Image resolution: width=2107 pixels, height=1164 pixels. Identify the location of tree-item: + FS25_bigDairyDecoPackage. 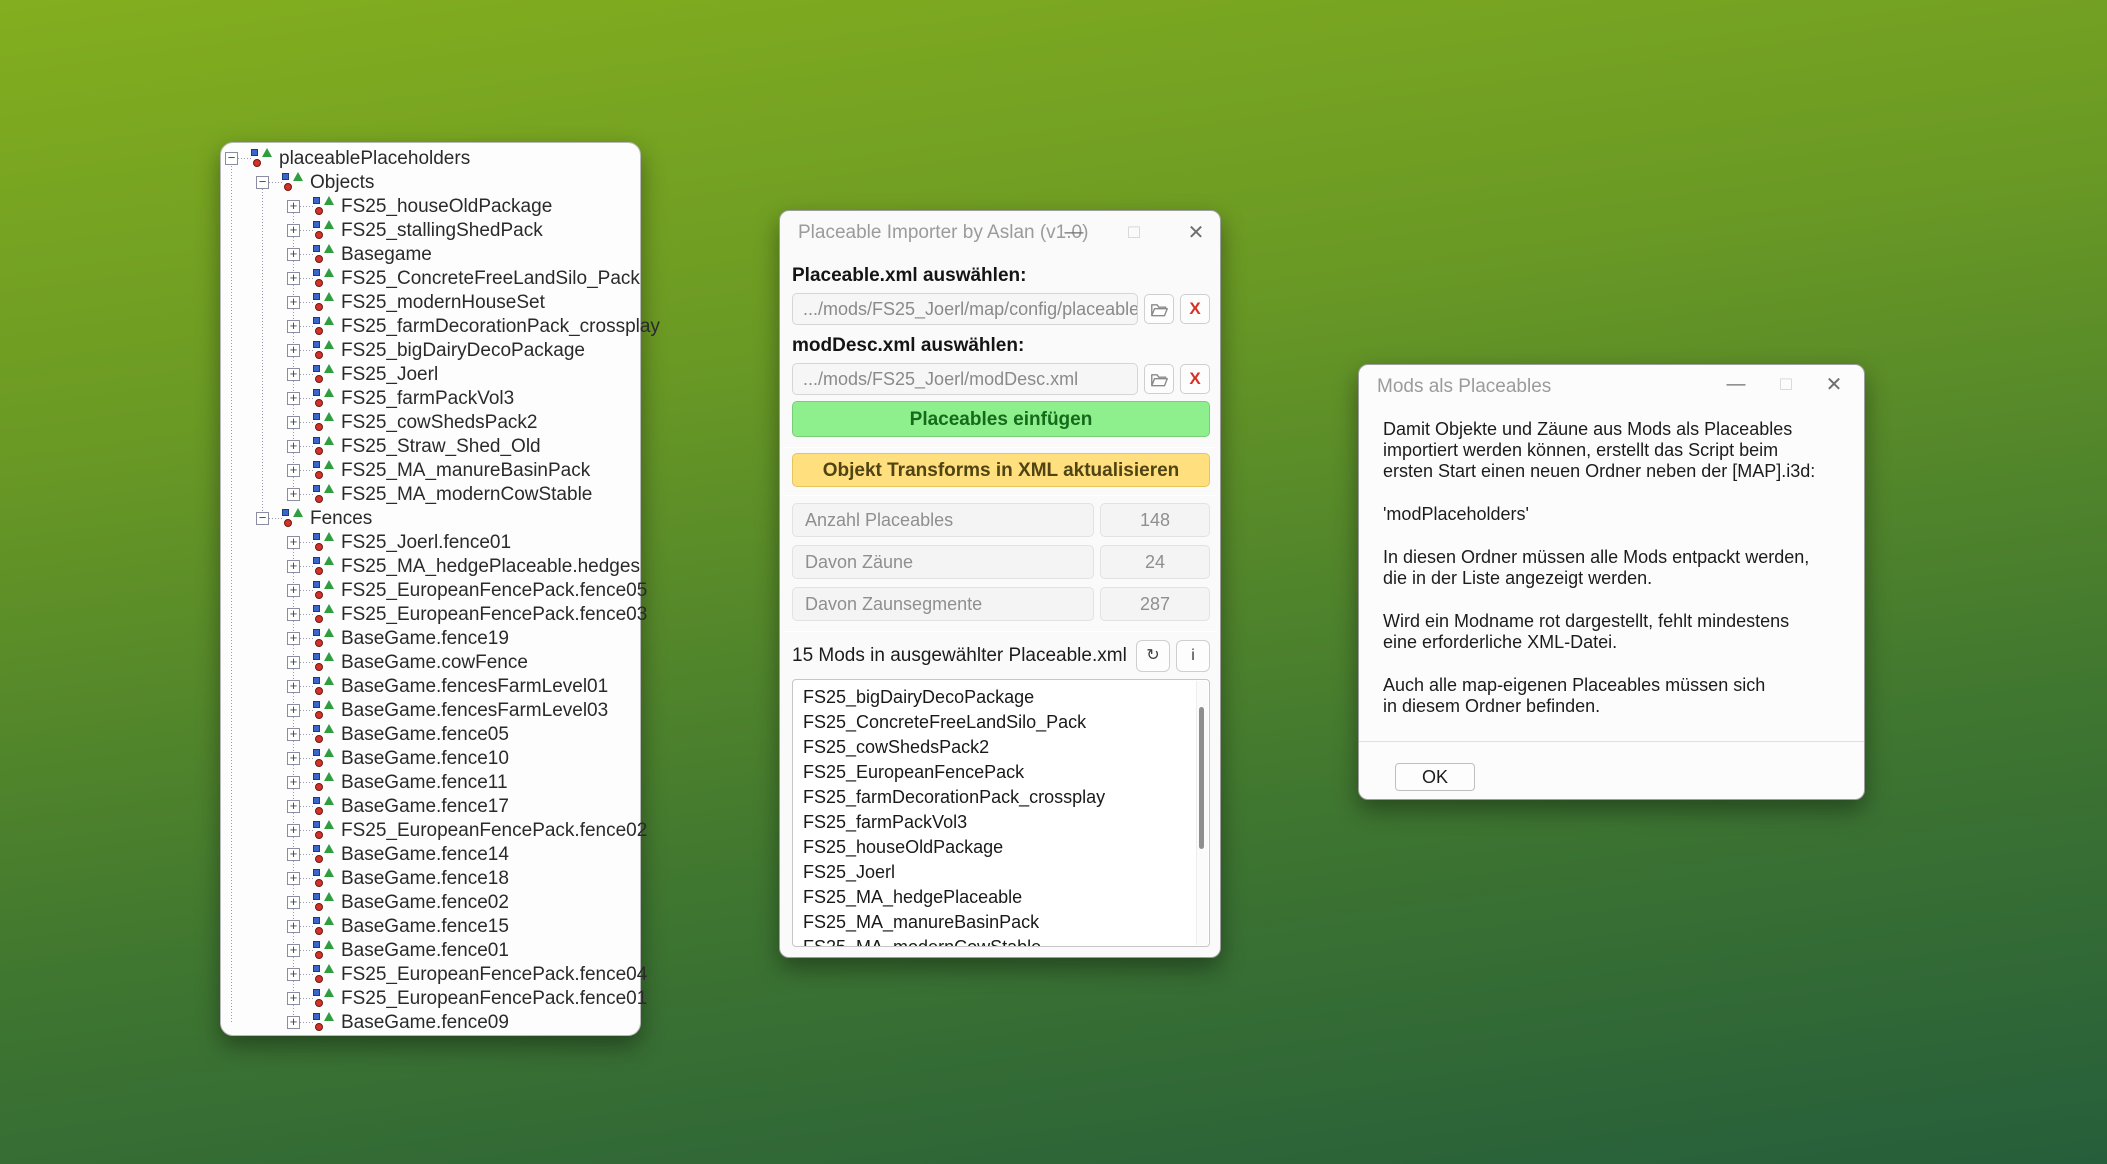
(430, 351).